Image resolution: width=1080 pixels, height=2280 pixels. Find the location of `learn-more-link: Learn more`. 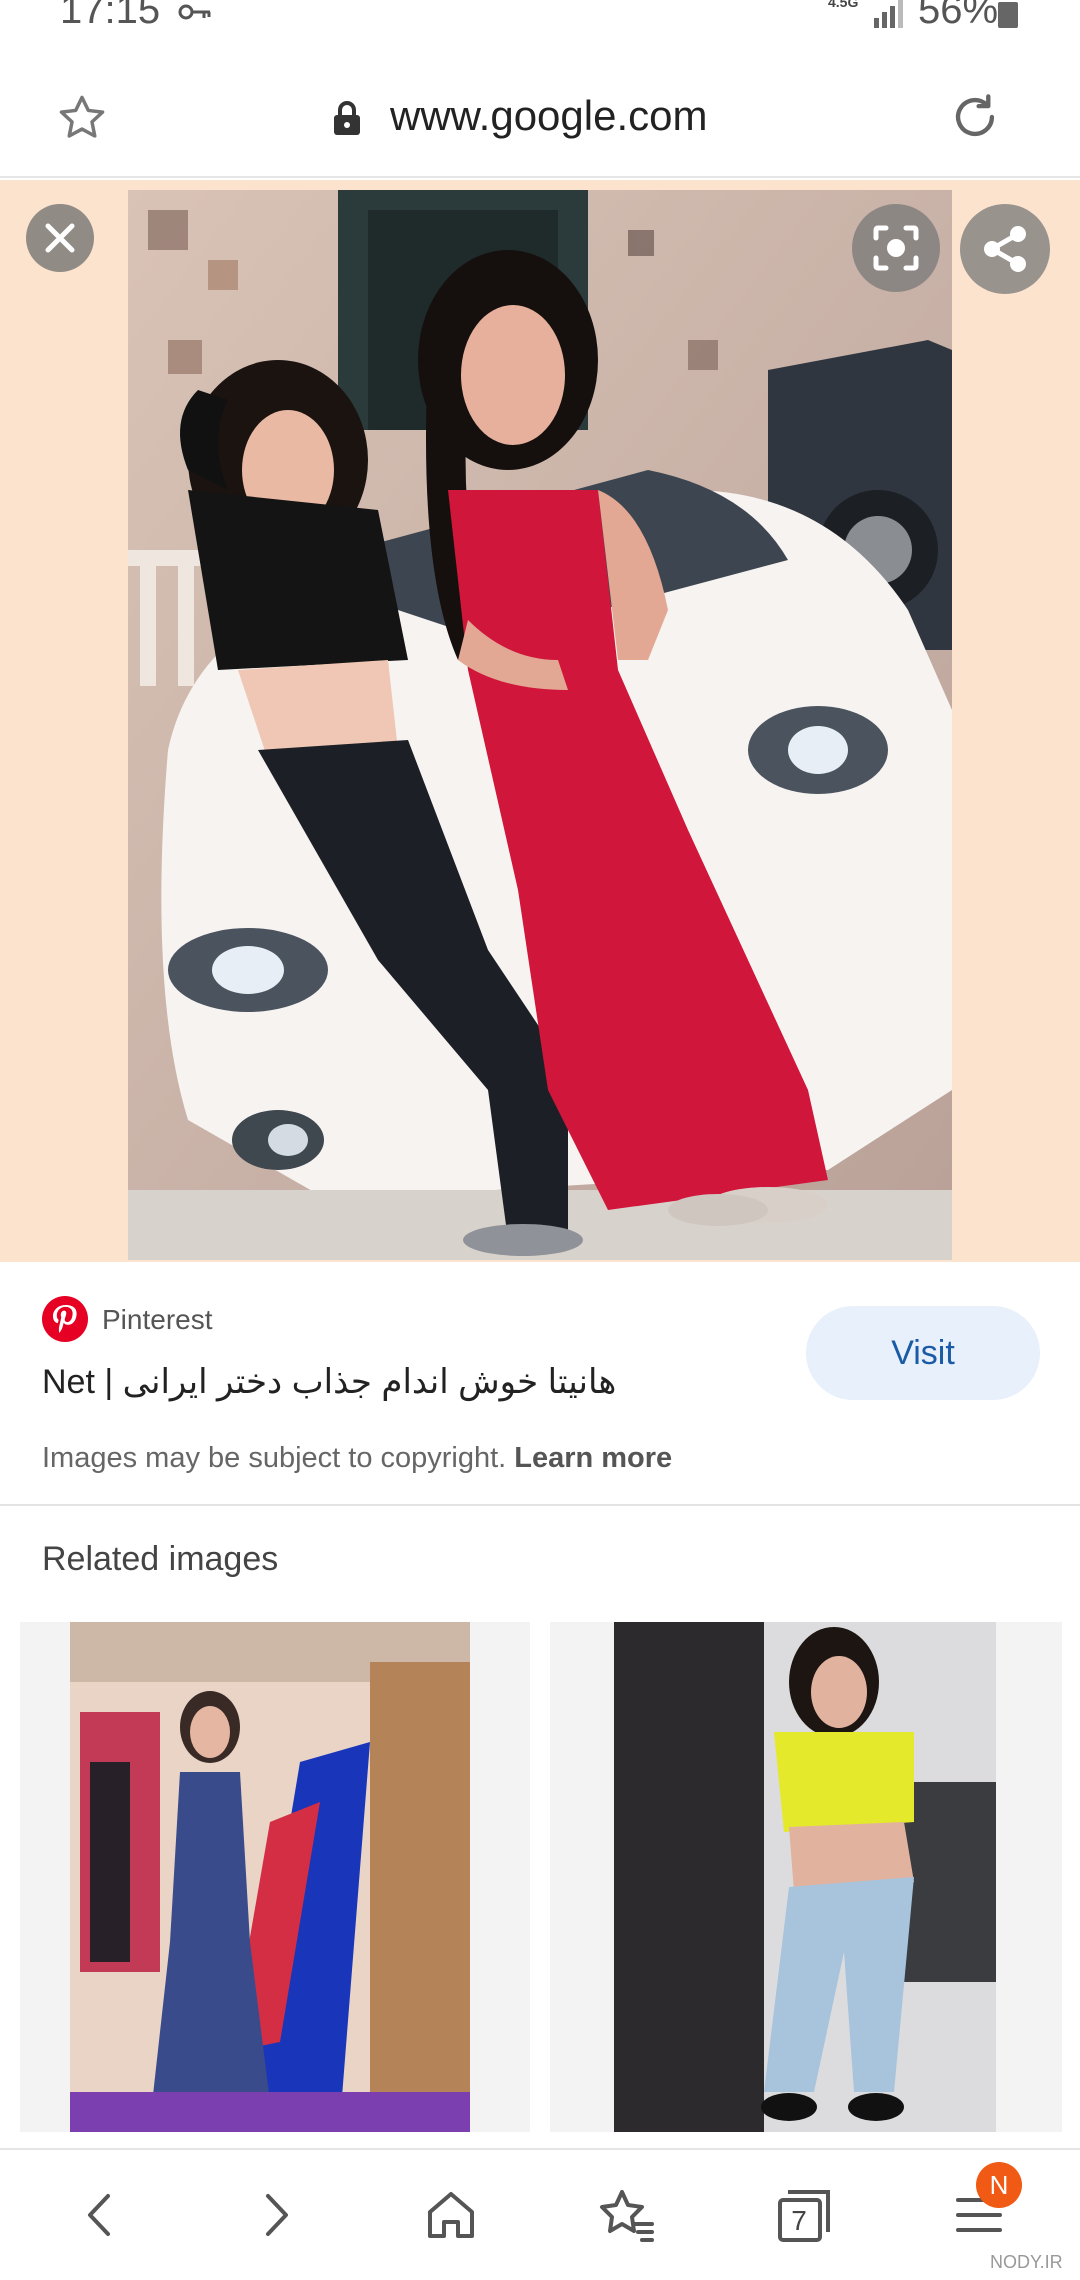

learn-more-link: Learn more is located at coordinates (593, 1458).